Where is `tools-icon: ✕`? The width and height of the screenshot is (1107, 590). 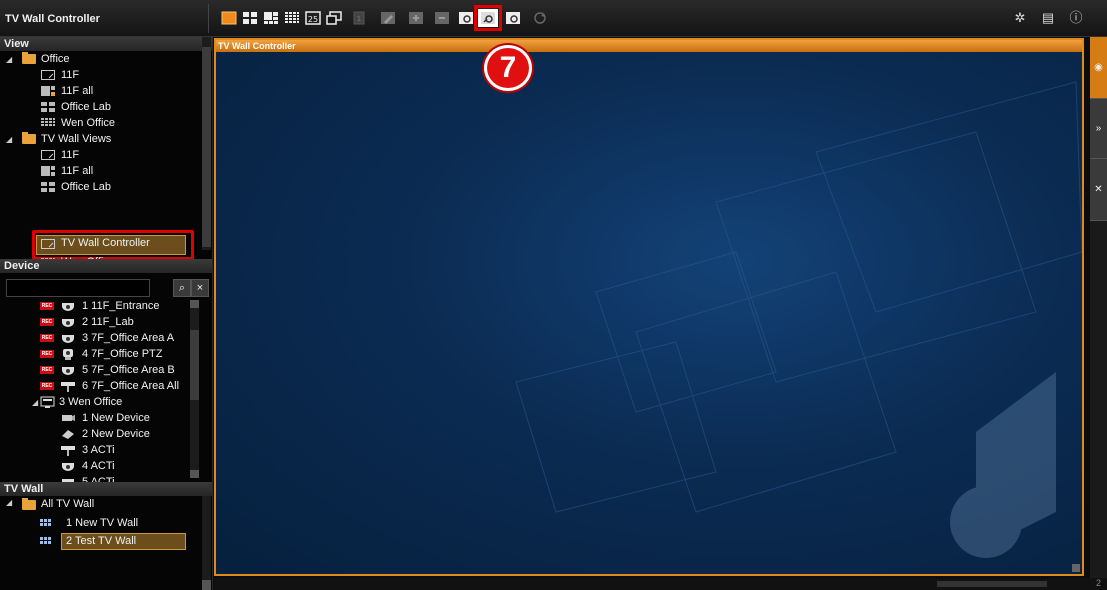
tools-icon: ✕ is located at coordinates (1098, 189).